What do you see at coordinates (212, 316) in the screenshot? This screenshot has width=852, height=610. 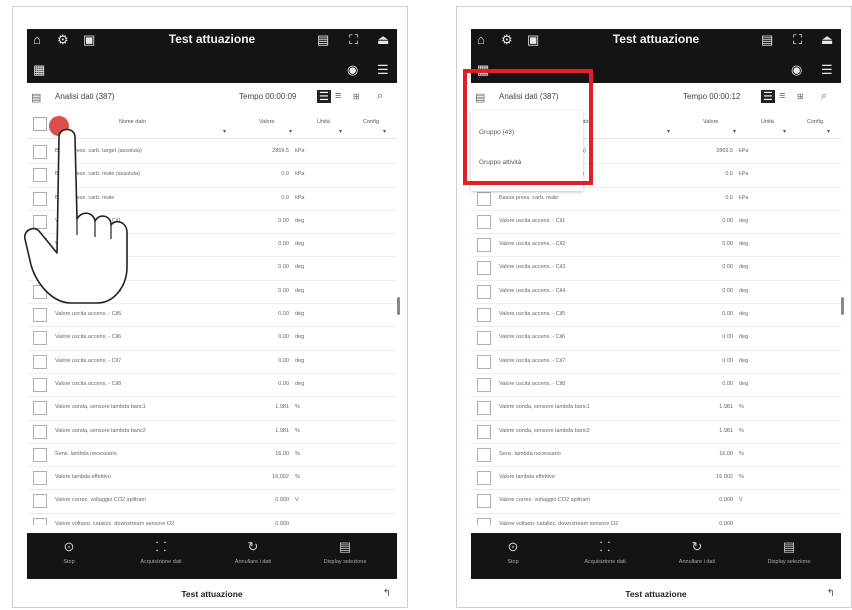 I see `table-row: Valore uscita accens. - Cil5 0.00 deg` at bounding box center [212, 316].